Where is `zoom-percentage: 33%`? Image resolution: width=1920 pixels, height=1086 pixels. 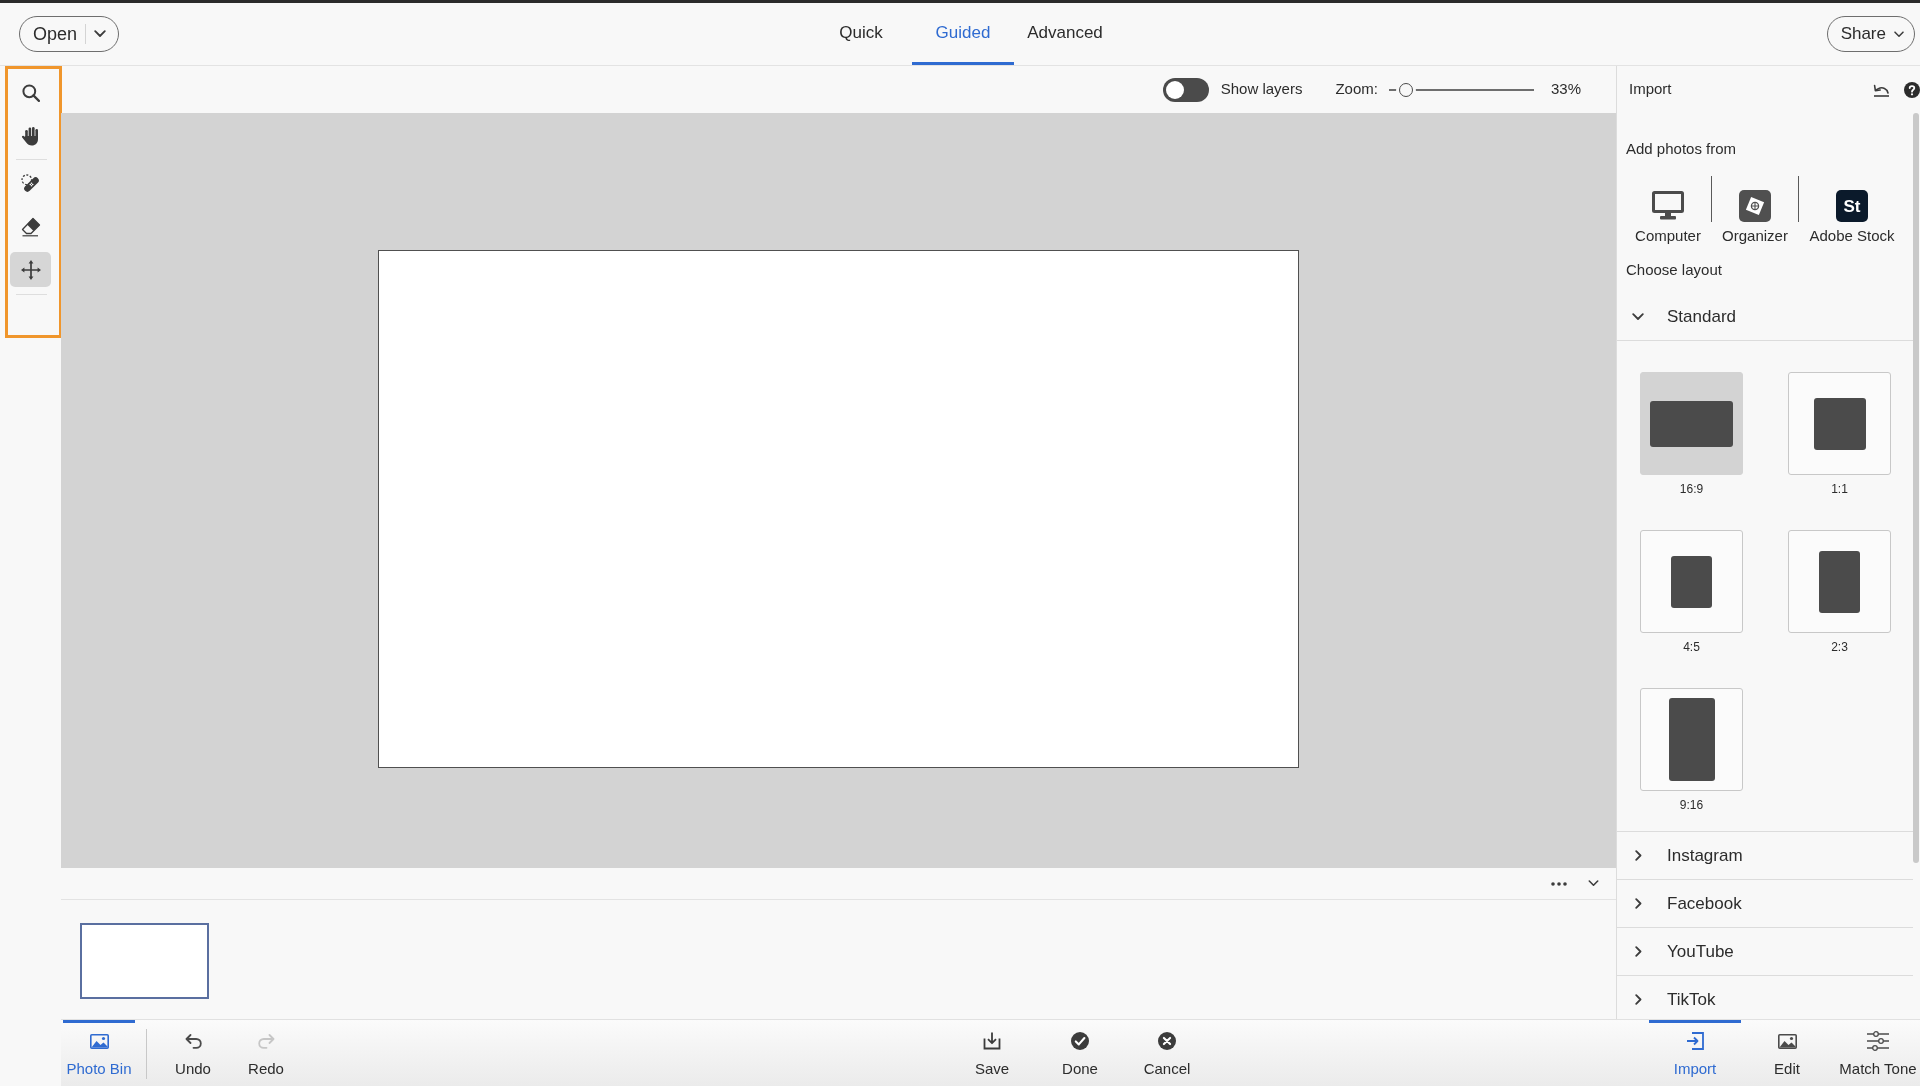 zoom-percentage: 33% is located at coordinates (1565, 89).